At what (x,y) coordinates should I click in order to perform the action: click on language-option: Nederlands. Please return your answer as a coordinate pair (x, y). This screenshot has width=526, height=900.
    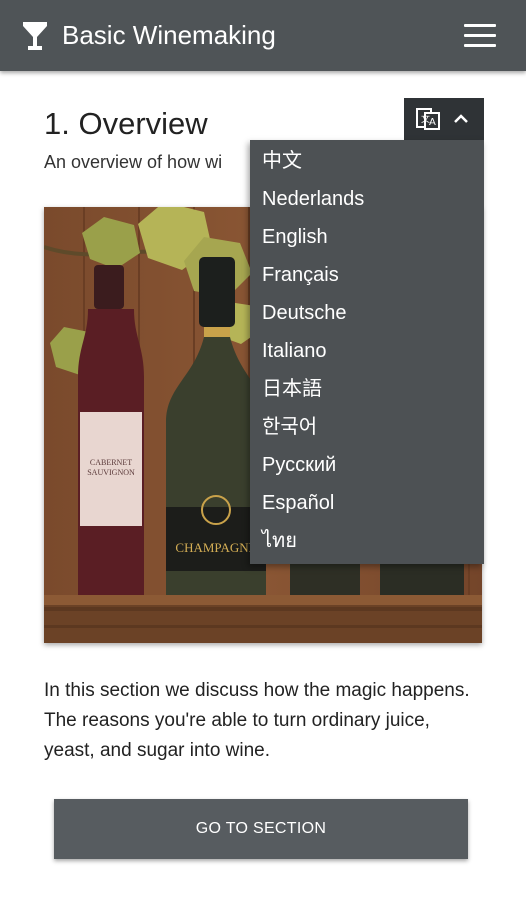
    Looking at the image, I should click on (367, 199).